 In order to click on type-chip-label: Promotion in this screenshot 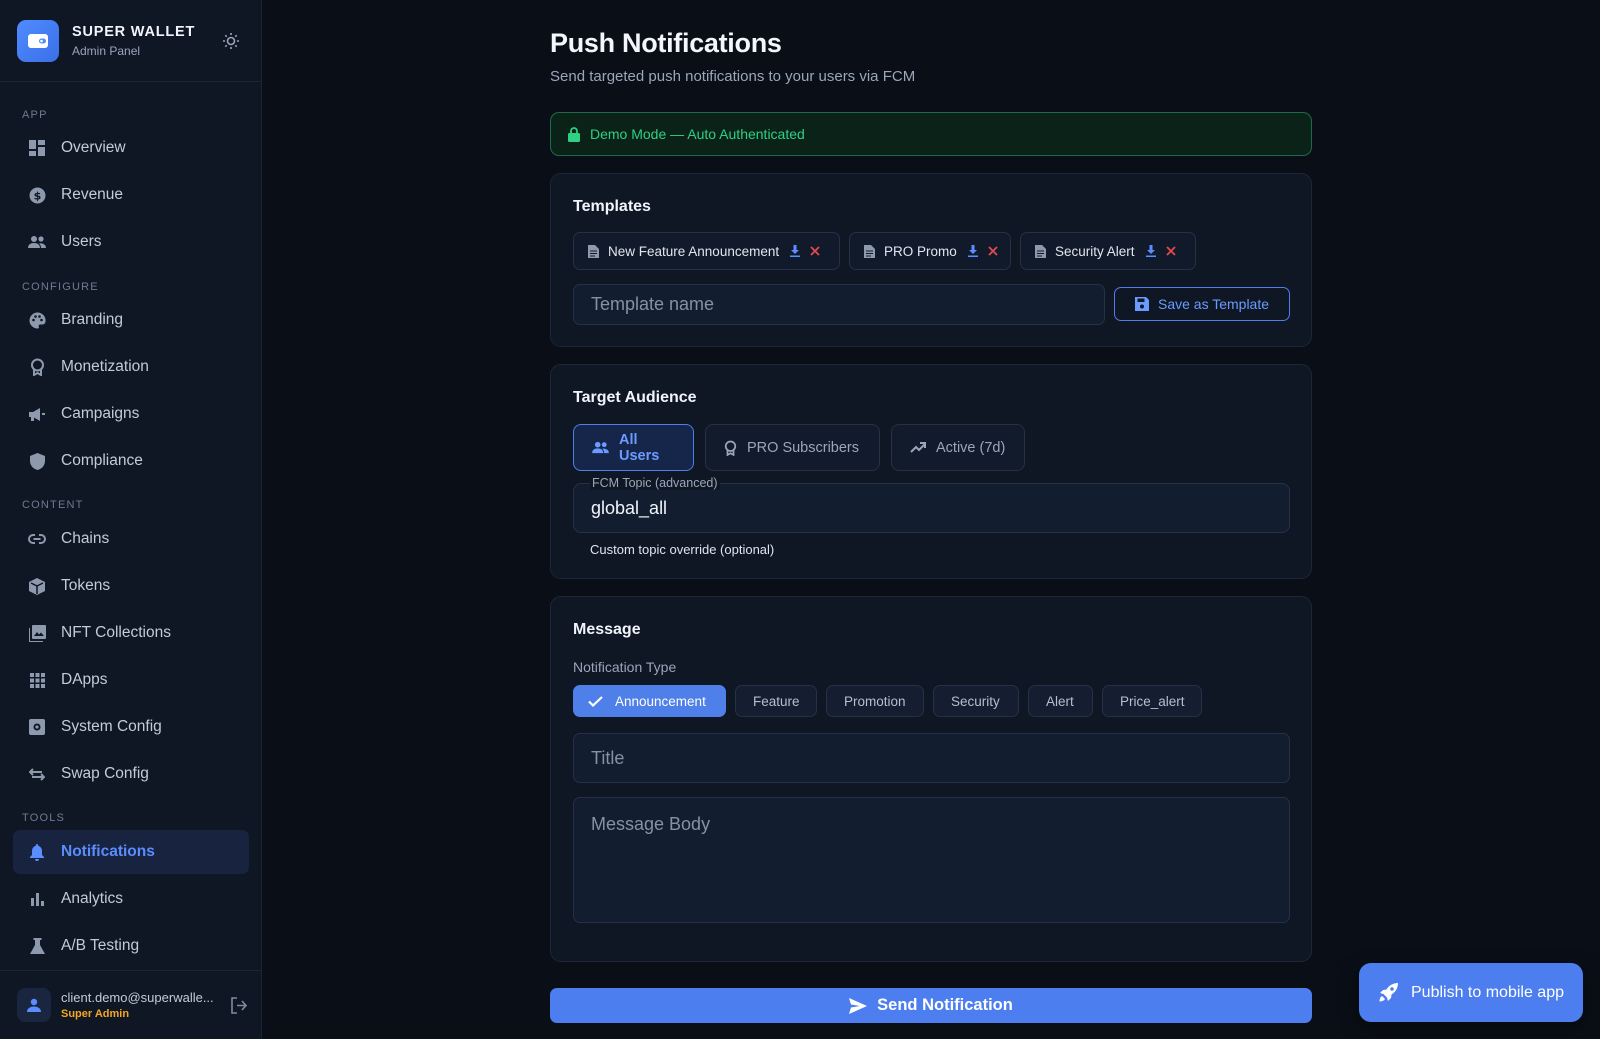, I will do `click(875, 701)`.